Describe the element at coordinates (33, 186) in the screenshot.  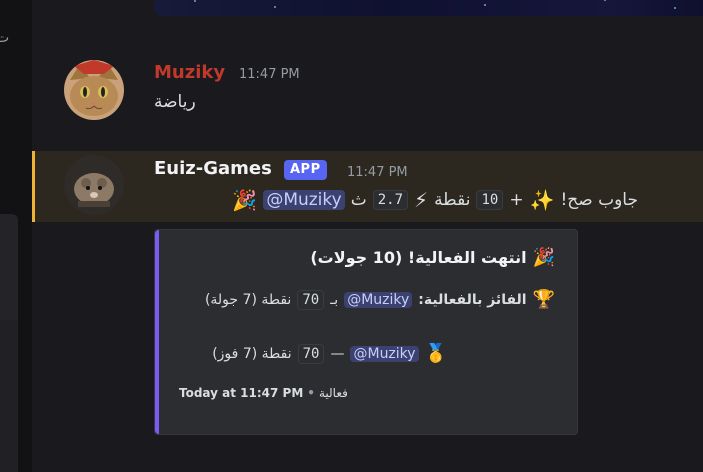
I see `mention-highlight-bar` at that location.